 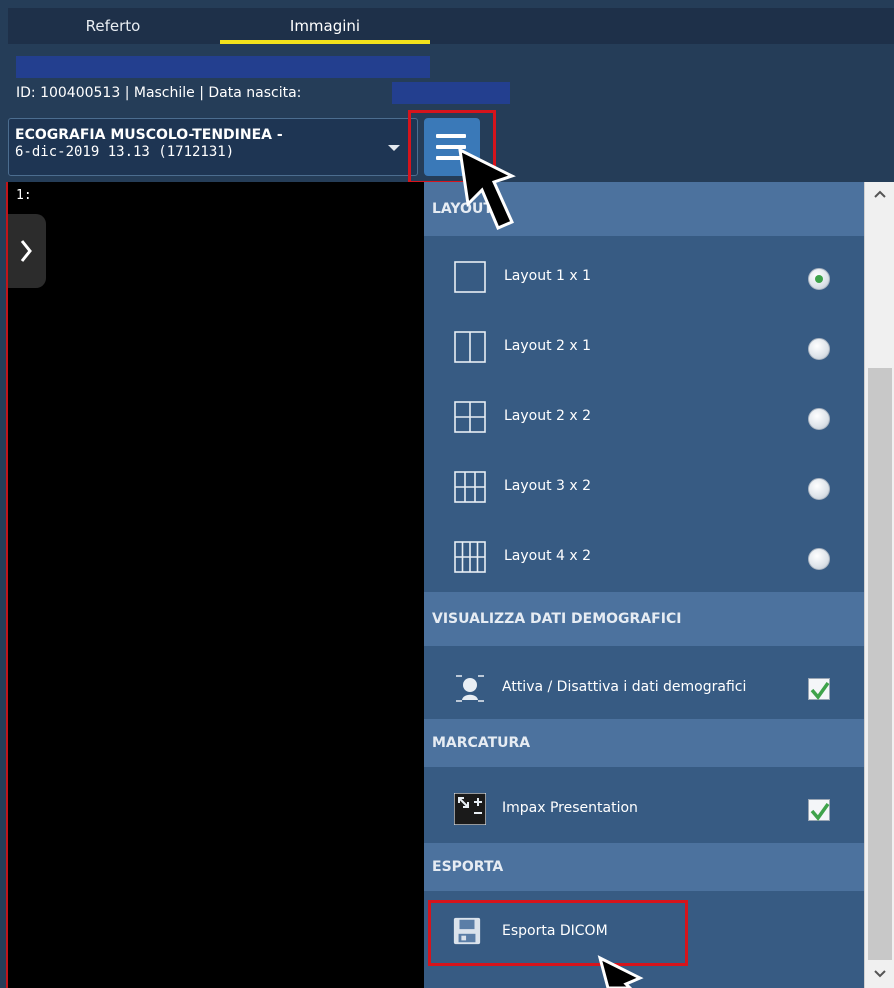 What do you see at coordinates (644, 276) in the screenshot?
I see `menu-item-layout-1x1: Layout 1 x 1` at bounding box center [644, 276].